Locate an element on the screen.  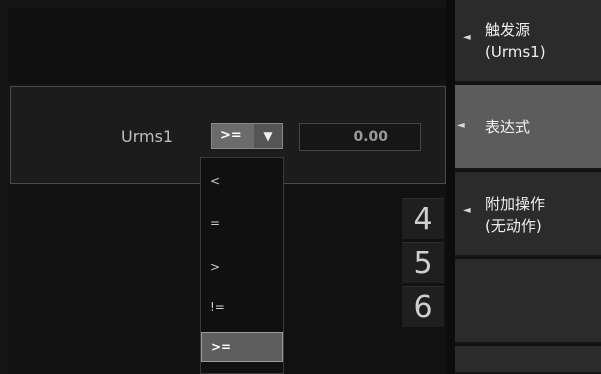
key-5: 5 is located at coordinates (423, 262).